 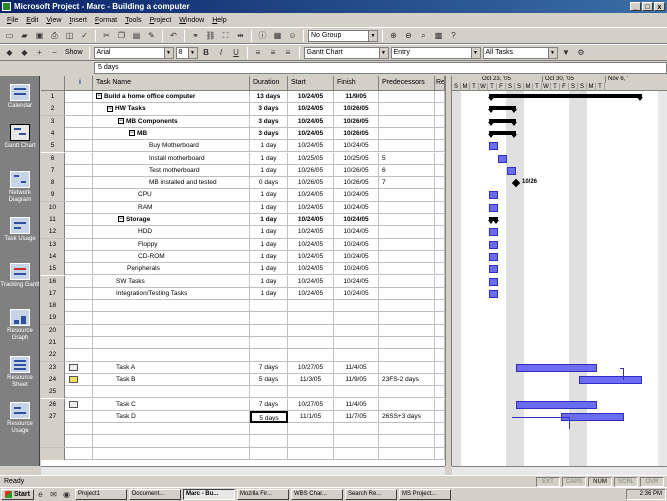 What do you see at coordinates (121, 35) in the screenshot?
I see `copy-icon: ❐` at bounding box center [121, 35].